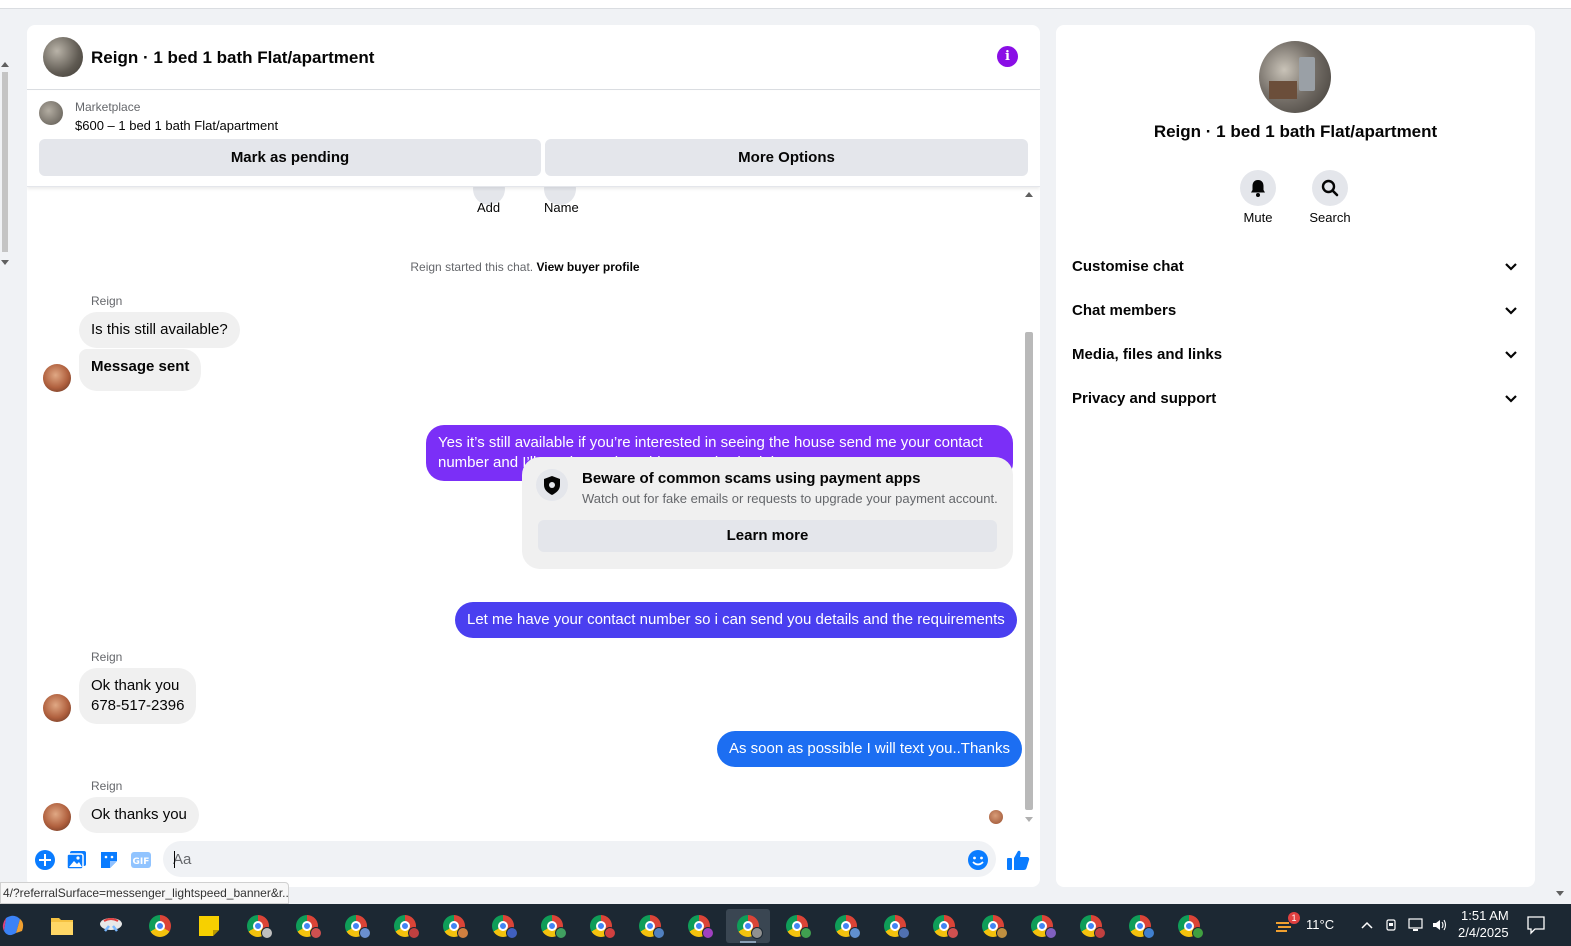 This screenshot has height=946, width=1571. I want to click on sticky-notes-icon, so click(209, 926).